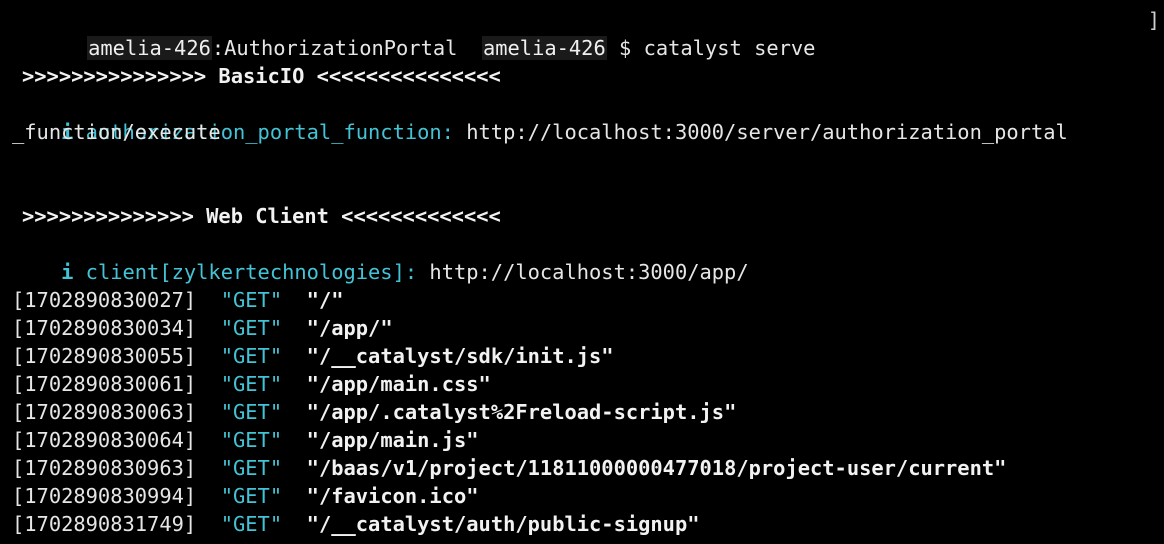 Image resolution: width=1164 pixels, height=544 pixels. I want to click on log-path: "/__catalyst/sdk/init.js", so click(460, 356).